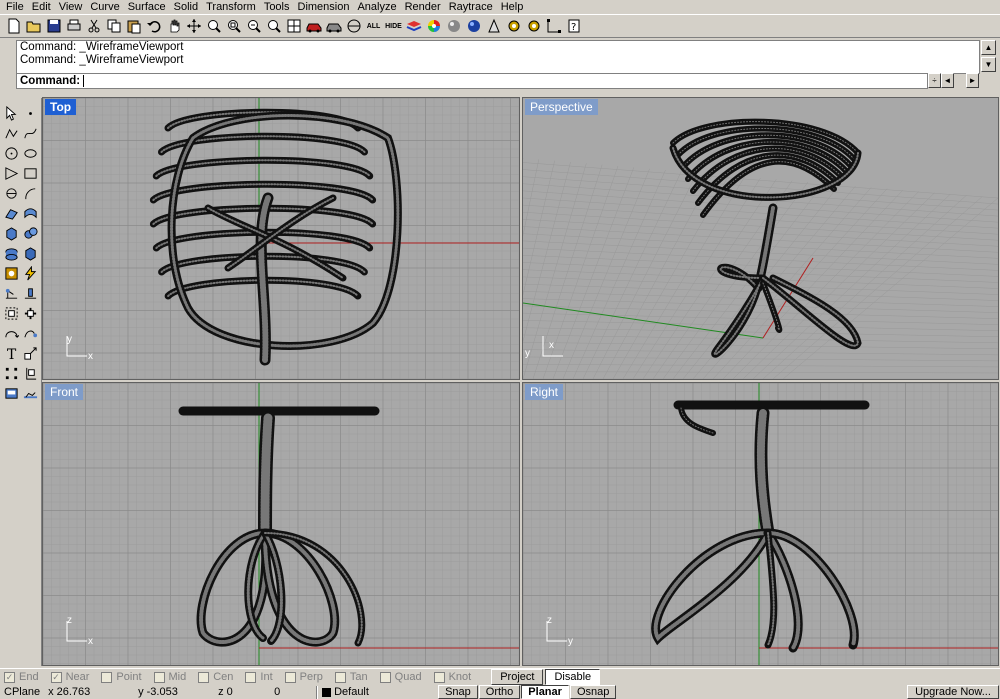  I want to click on undo-icon, so click(153, 26).